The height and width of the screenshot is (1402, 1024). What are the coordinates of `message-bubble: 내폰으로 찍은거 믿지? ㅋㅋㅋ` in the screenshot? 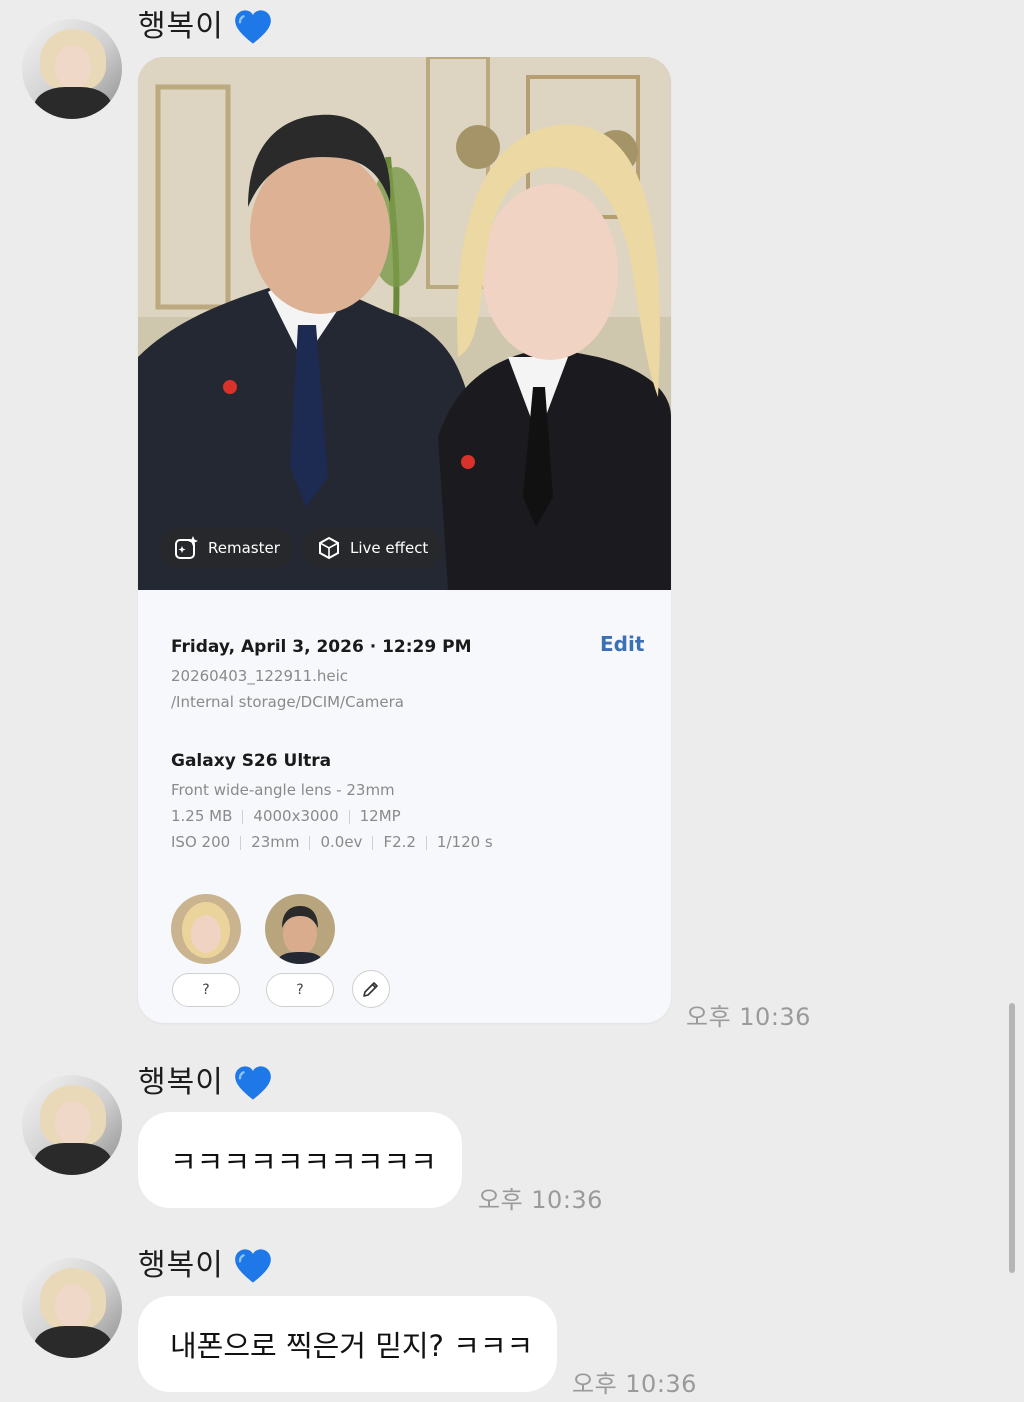 It's located at (347, 1344).